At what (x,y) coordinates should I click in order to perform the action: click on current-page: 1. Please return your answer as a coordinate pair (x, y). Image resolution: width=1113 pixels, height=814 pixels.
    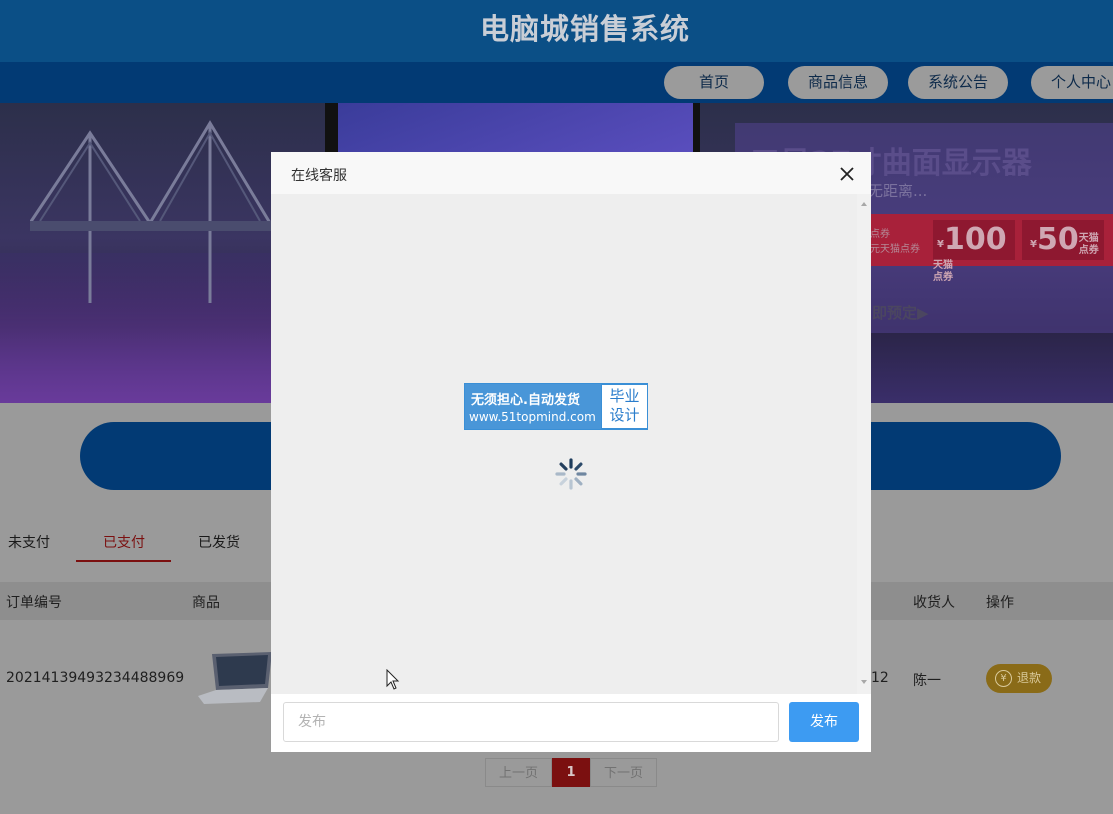
    Looking at the image, I should click on (571, 772).